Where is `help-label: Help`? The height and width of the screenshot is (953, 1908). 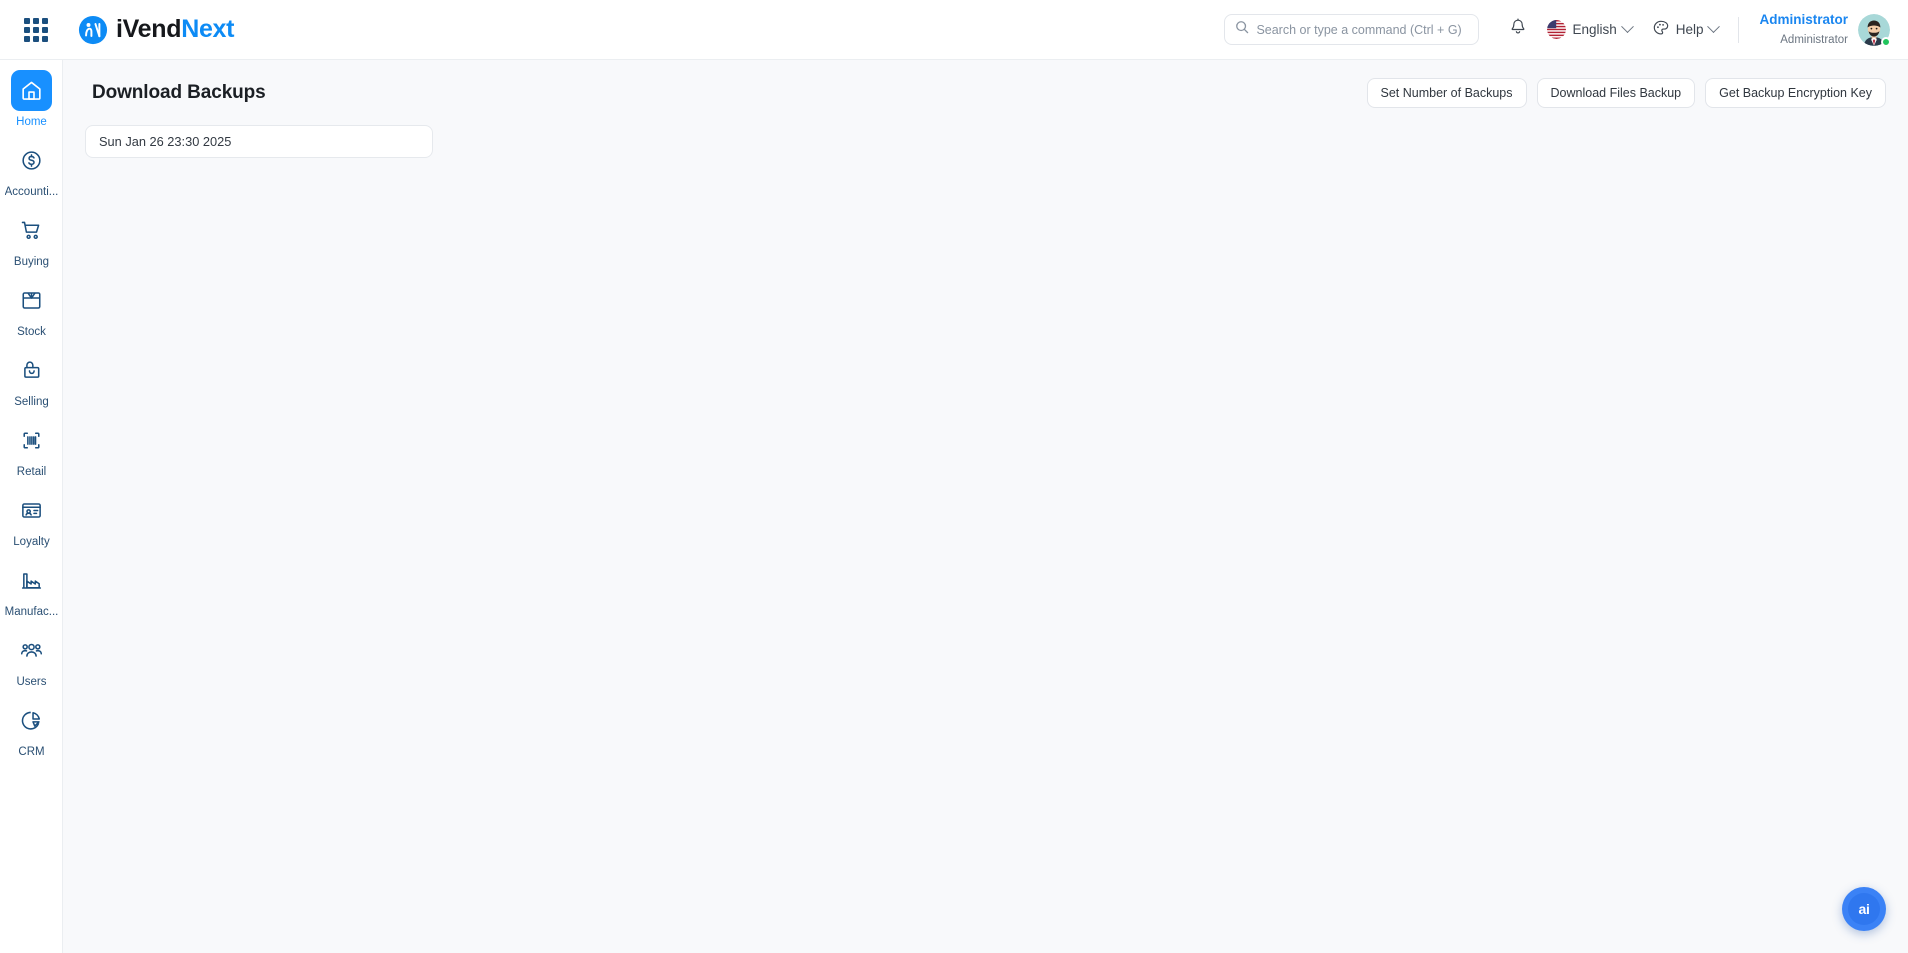
help-label: Help is located at coordinates (1689, 29).